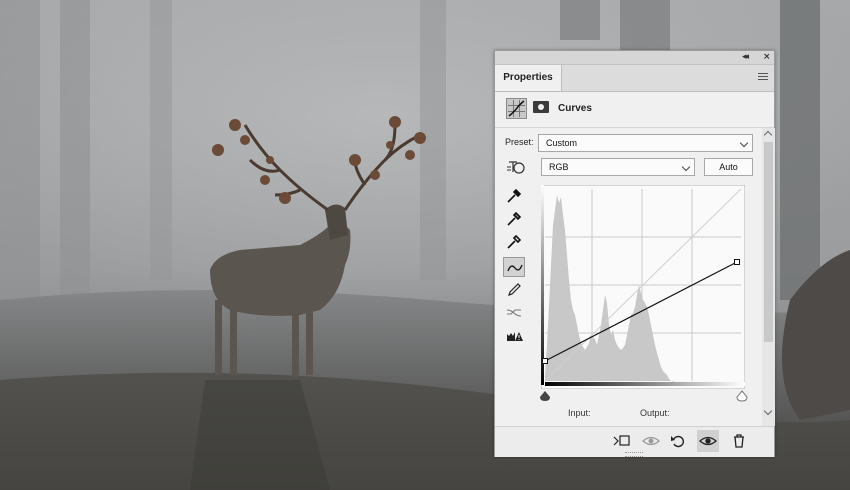 The image size is (850, 490). What do you see at coordinates (678, 441) in the screenshot?
I see `reset-icon` at bounding box center [678, 441].